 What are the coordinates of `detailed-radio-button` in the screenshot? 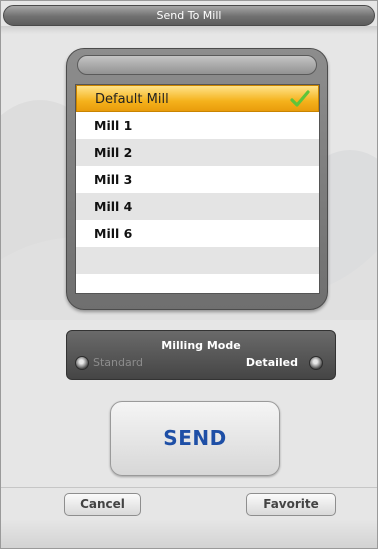 It's located at (316, 363).